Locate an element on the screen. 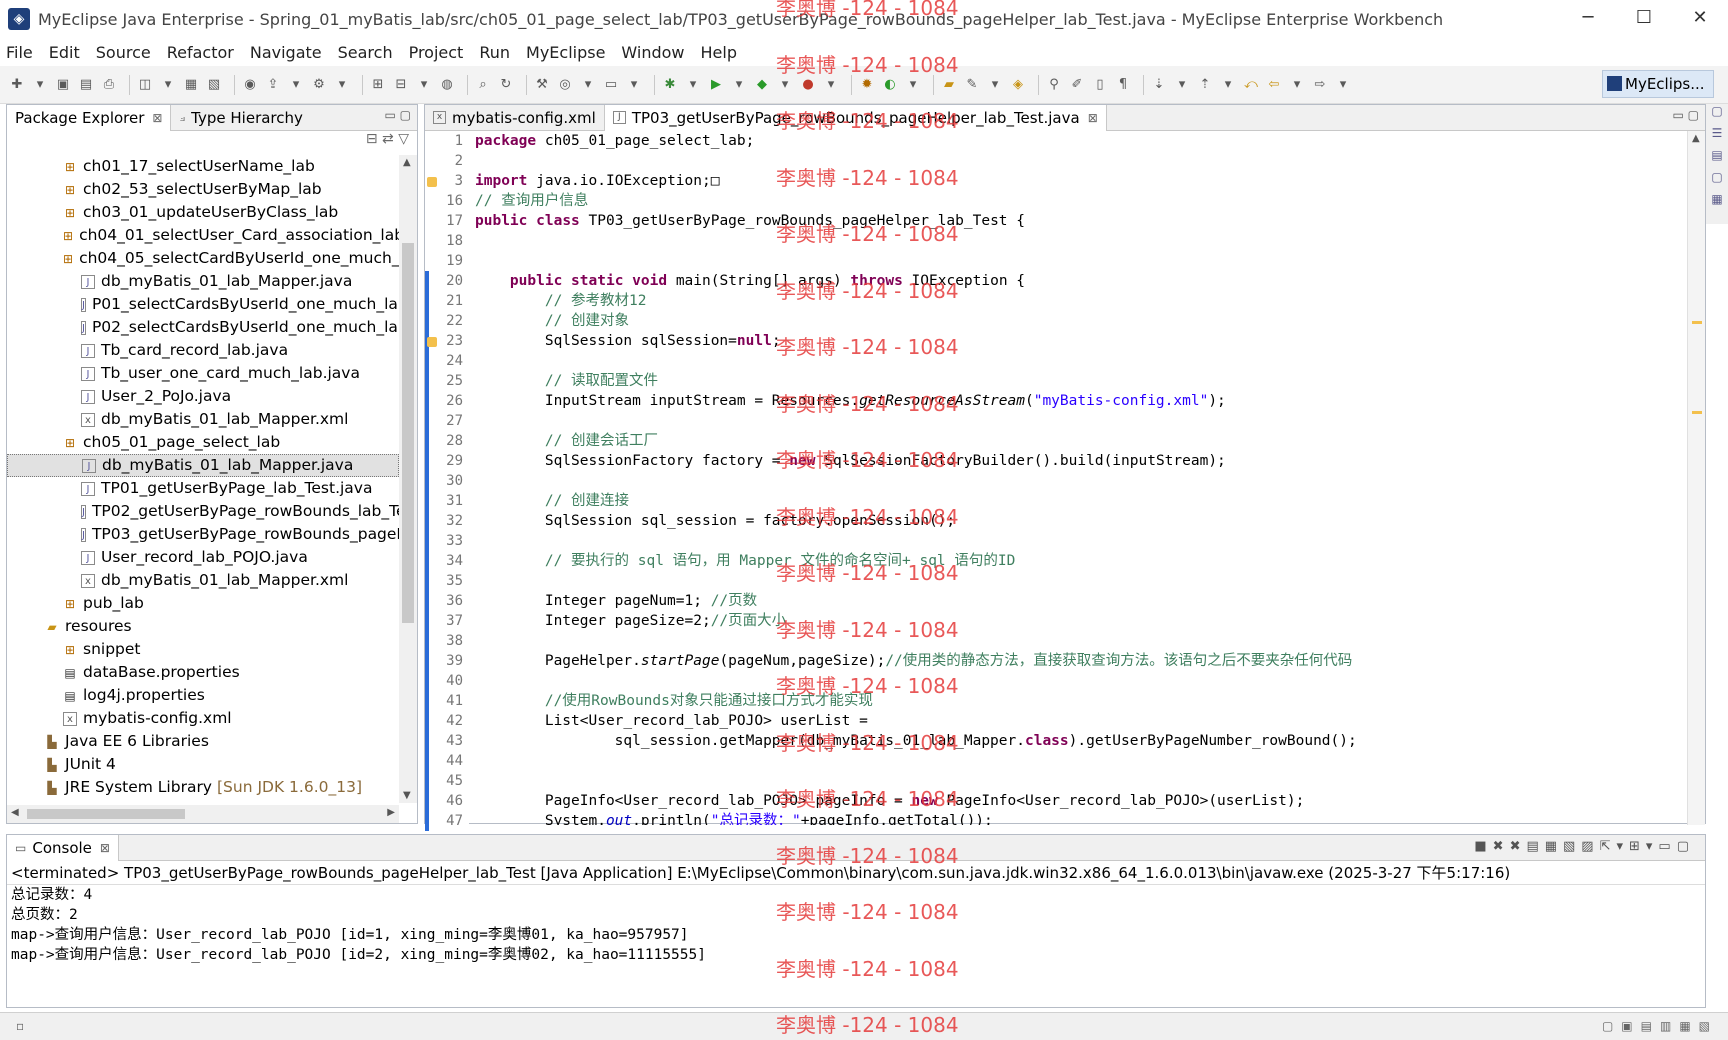 Image resolution: width=1728 pixels, height=1040 pixels. tab-package-explorer: Package Explorer ⊠ is located at coordinates (89, 117).